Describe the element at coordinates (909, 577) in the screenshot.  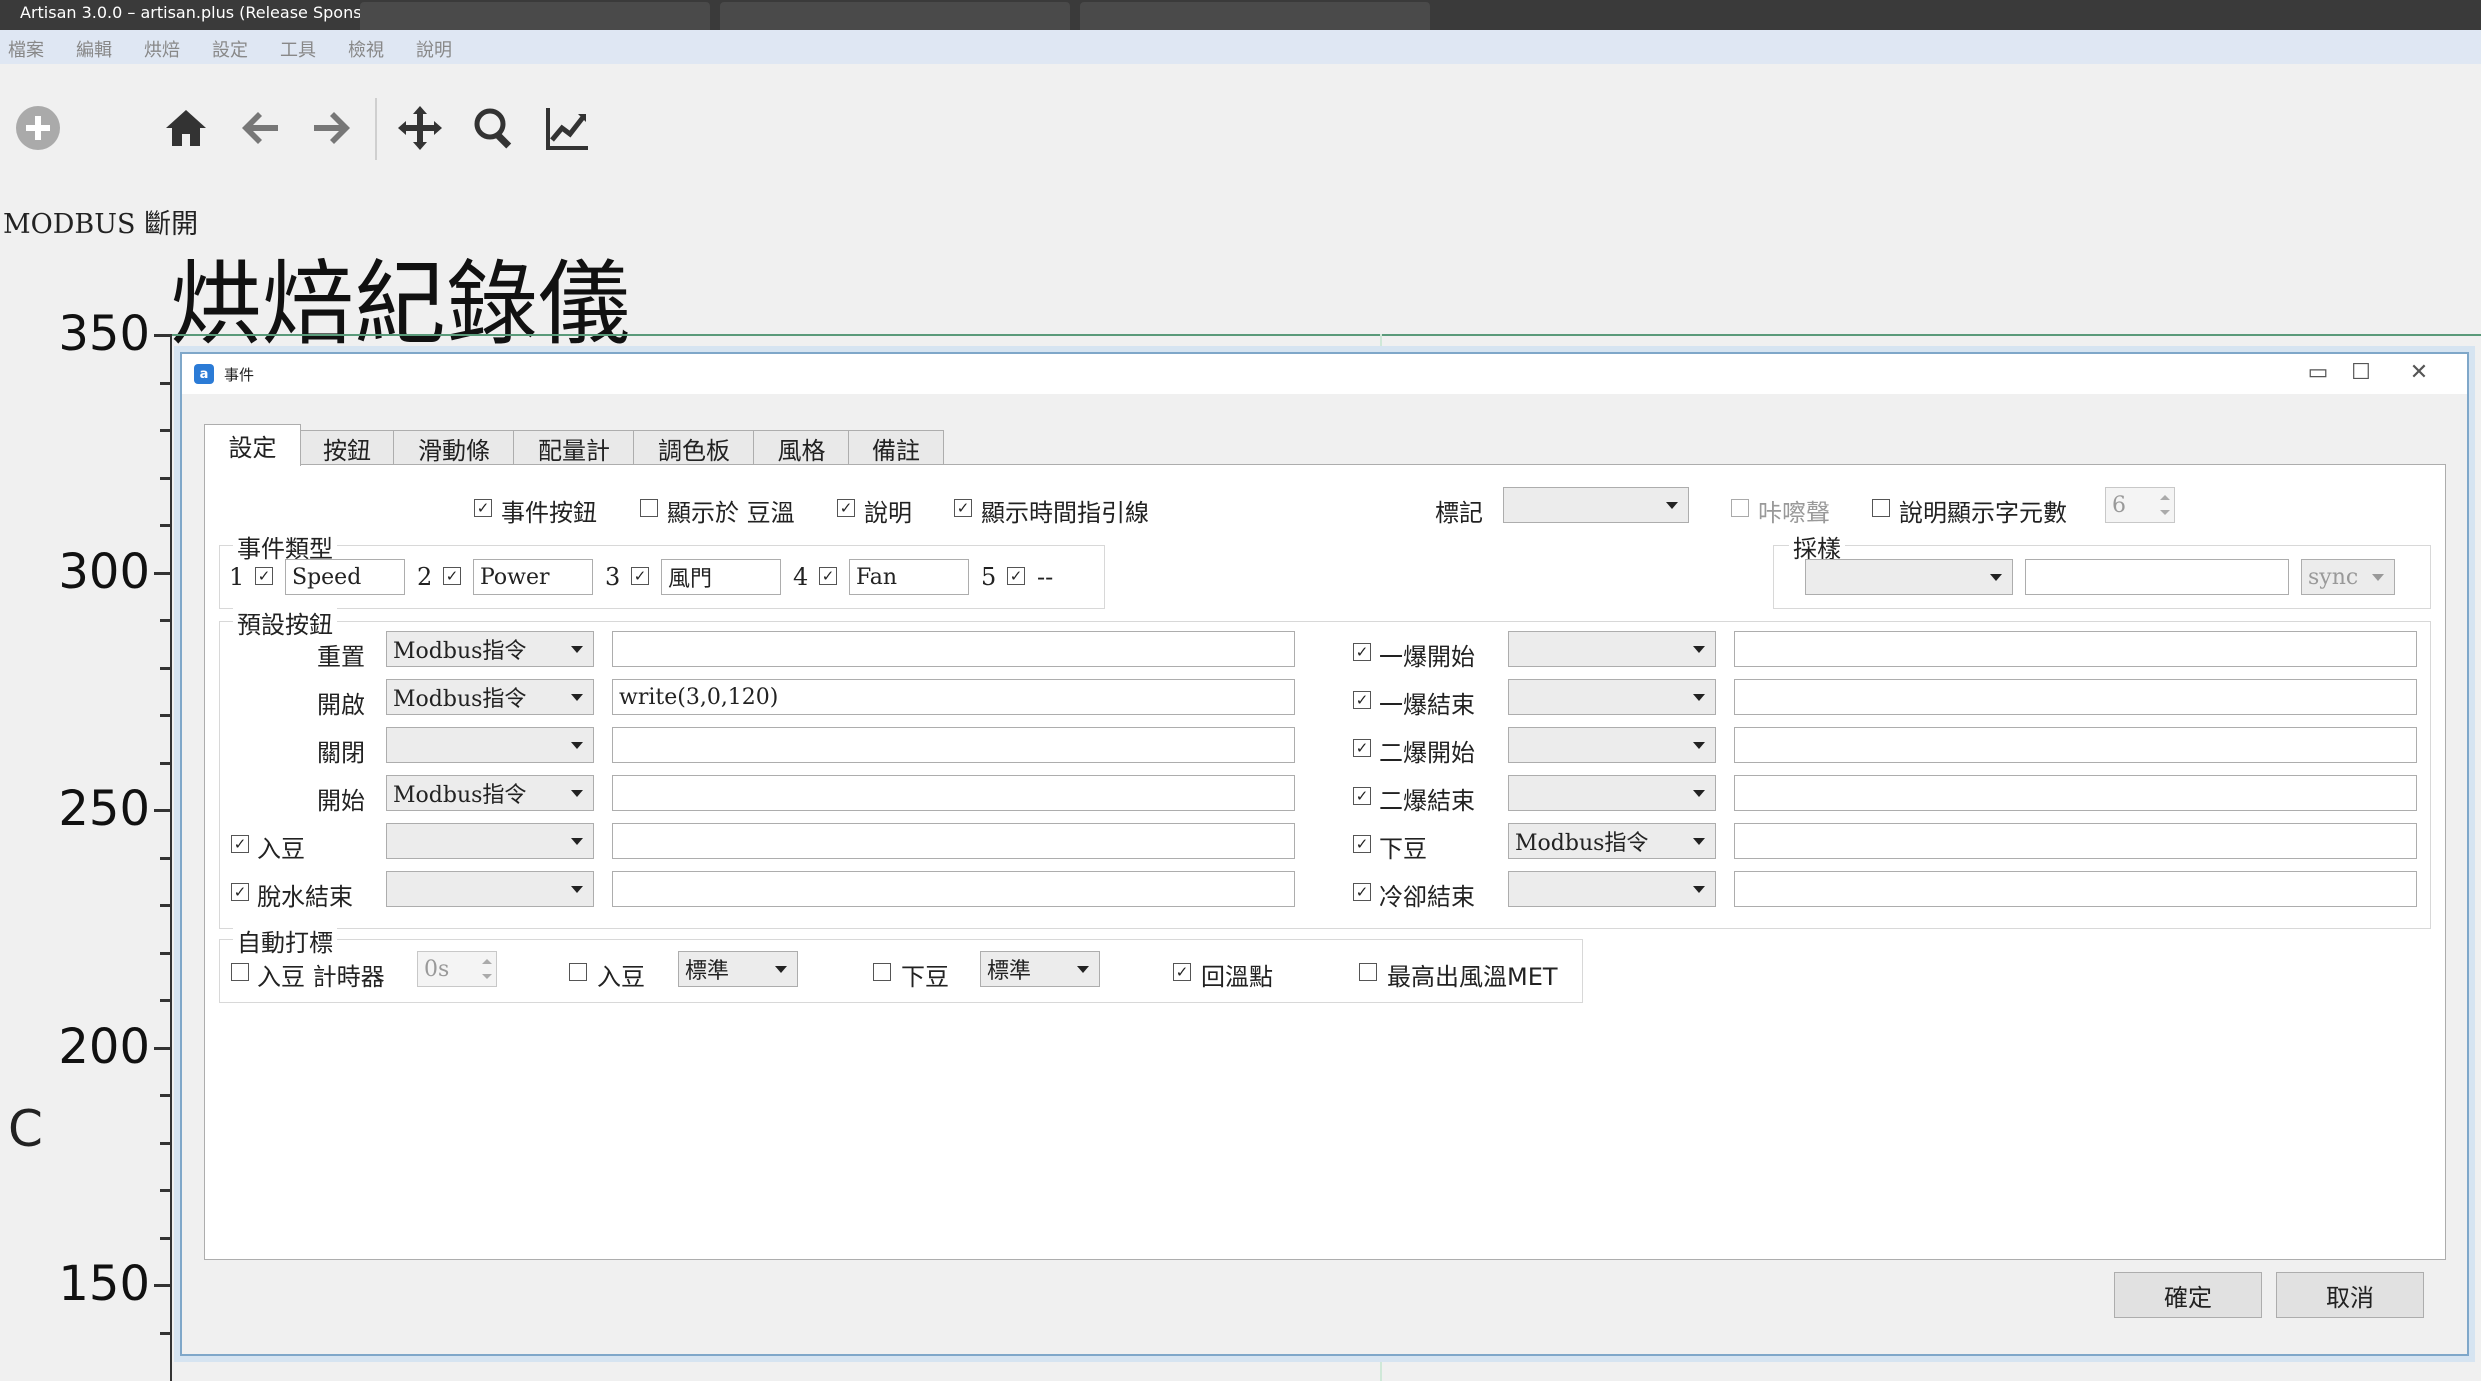
I see `event-type-4-field: Fan` at that location.